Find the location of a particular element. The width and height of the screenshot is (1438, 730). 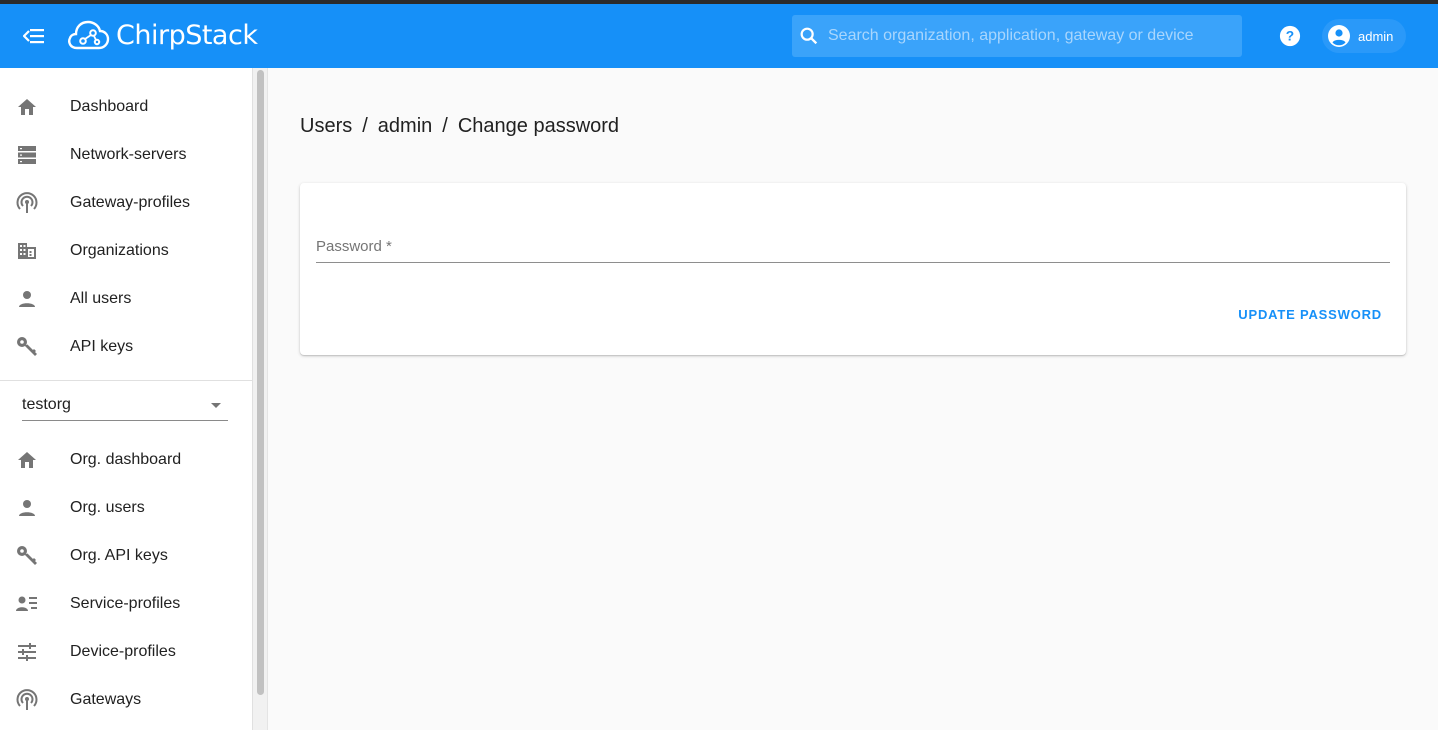

sidebar-item-all-users: All users is located at coordinates (126, 299).